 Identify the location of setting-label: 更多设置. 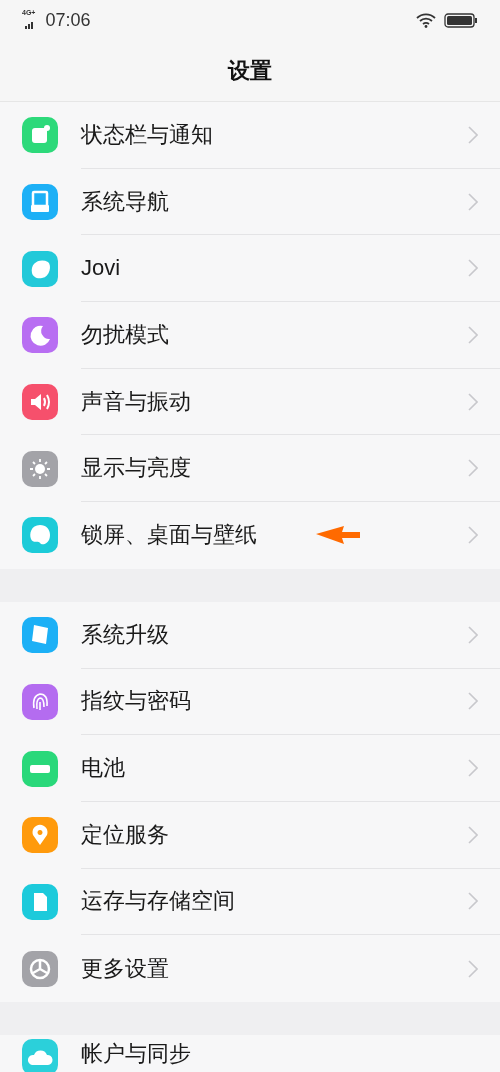
(125, 968).